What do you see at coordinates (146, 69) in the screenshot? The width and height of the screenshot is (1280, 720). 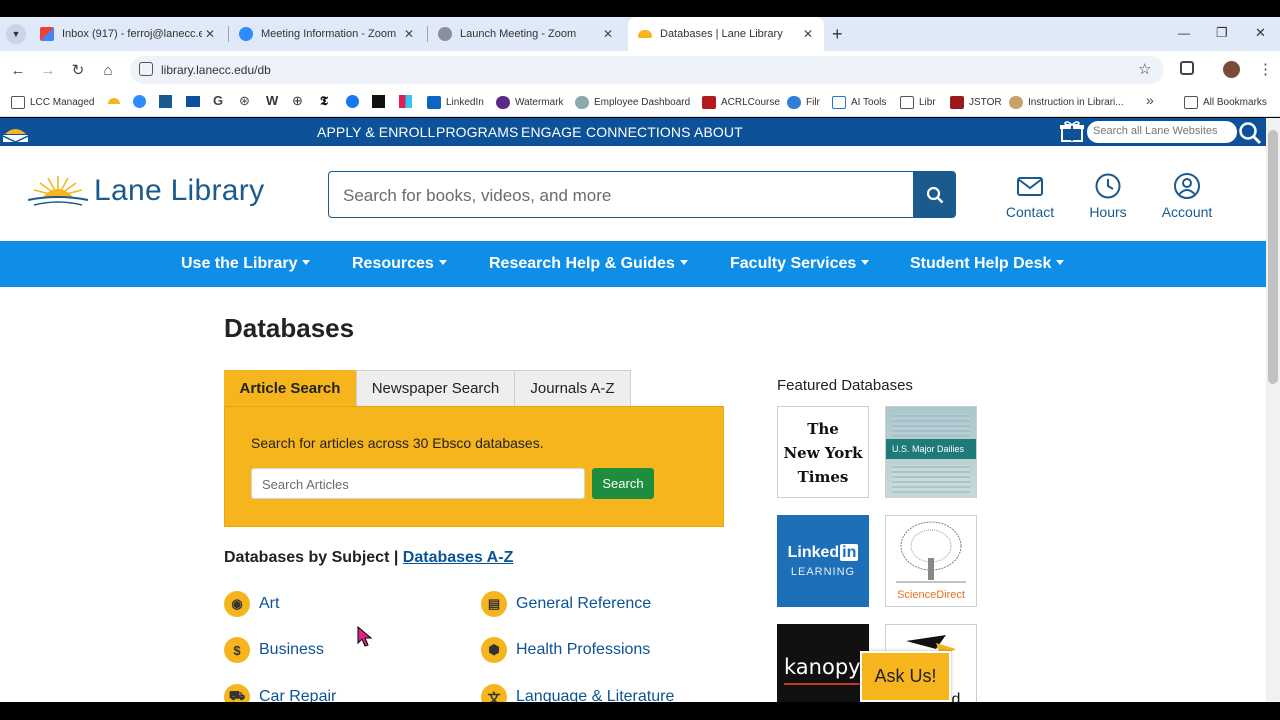 I see `site-info-icon` at bounding box center [146, 69].